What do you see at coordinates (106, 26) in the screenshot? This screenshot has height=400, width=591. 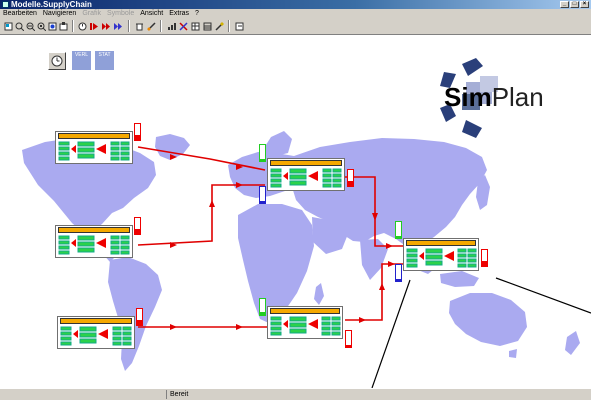 I see `step-icon` at bounding box center [106, 26].